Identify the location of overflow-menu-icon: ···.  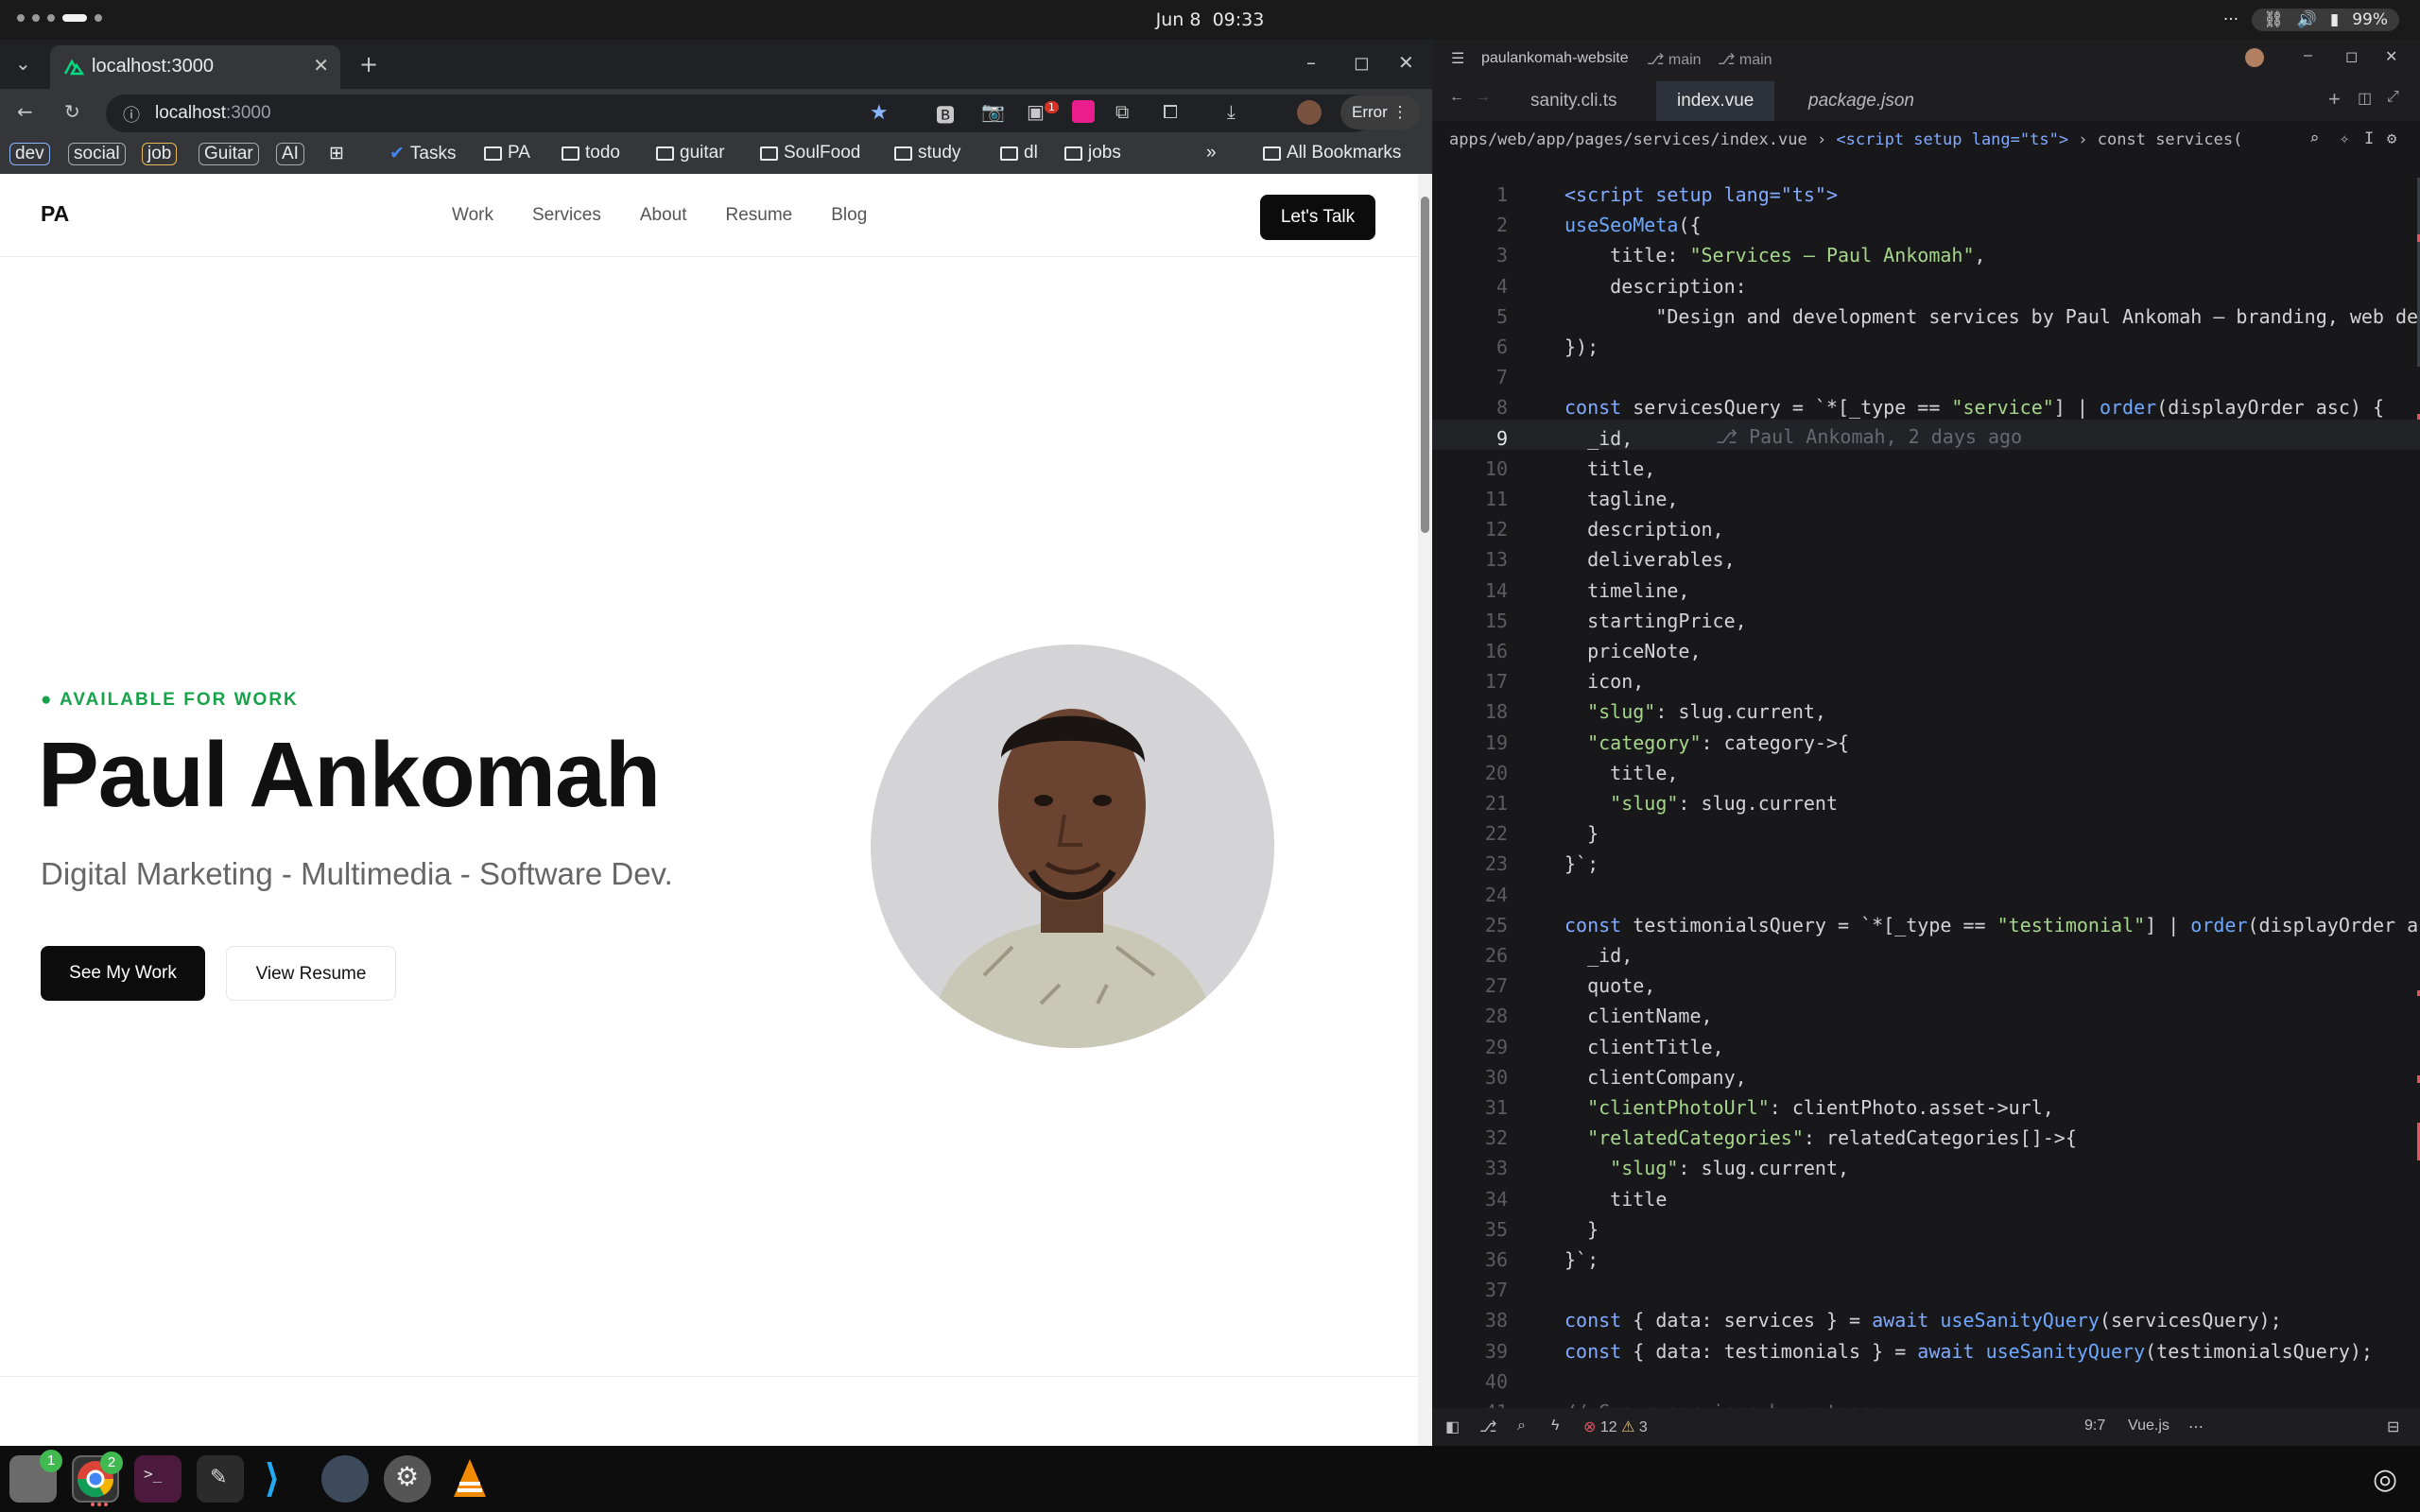
(2231, 19).